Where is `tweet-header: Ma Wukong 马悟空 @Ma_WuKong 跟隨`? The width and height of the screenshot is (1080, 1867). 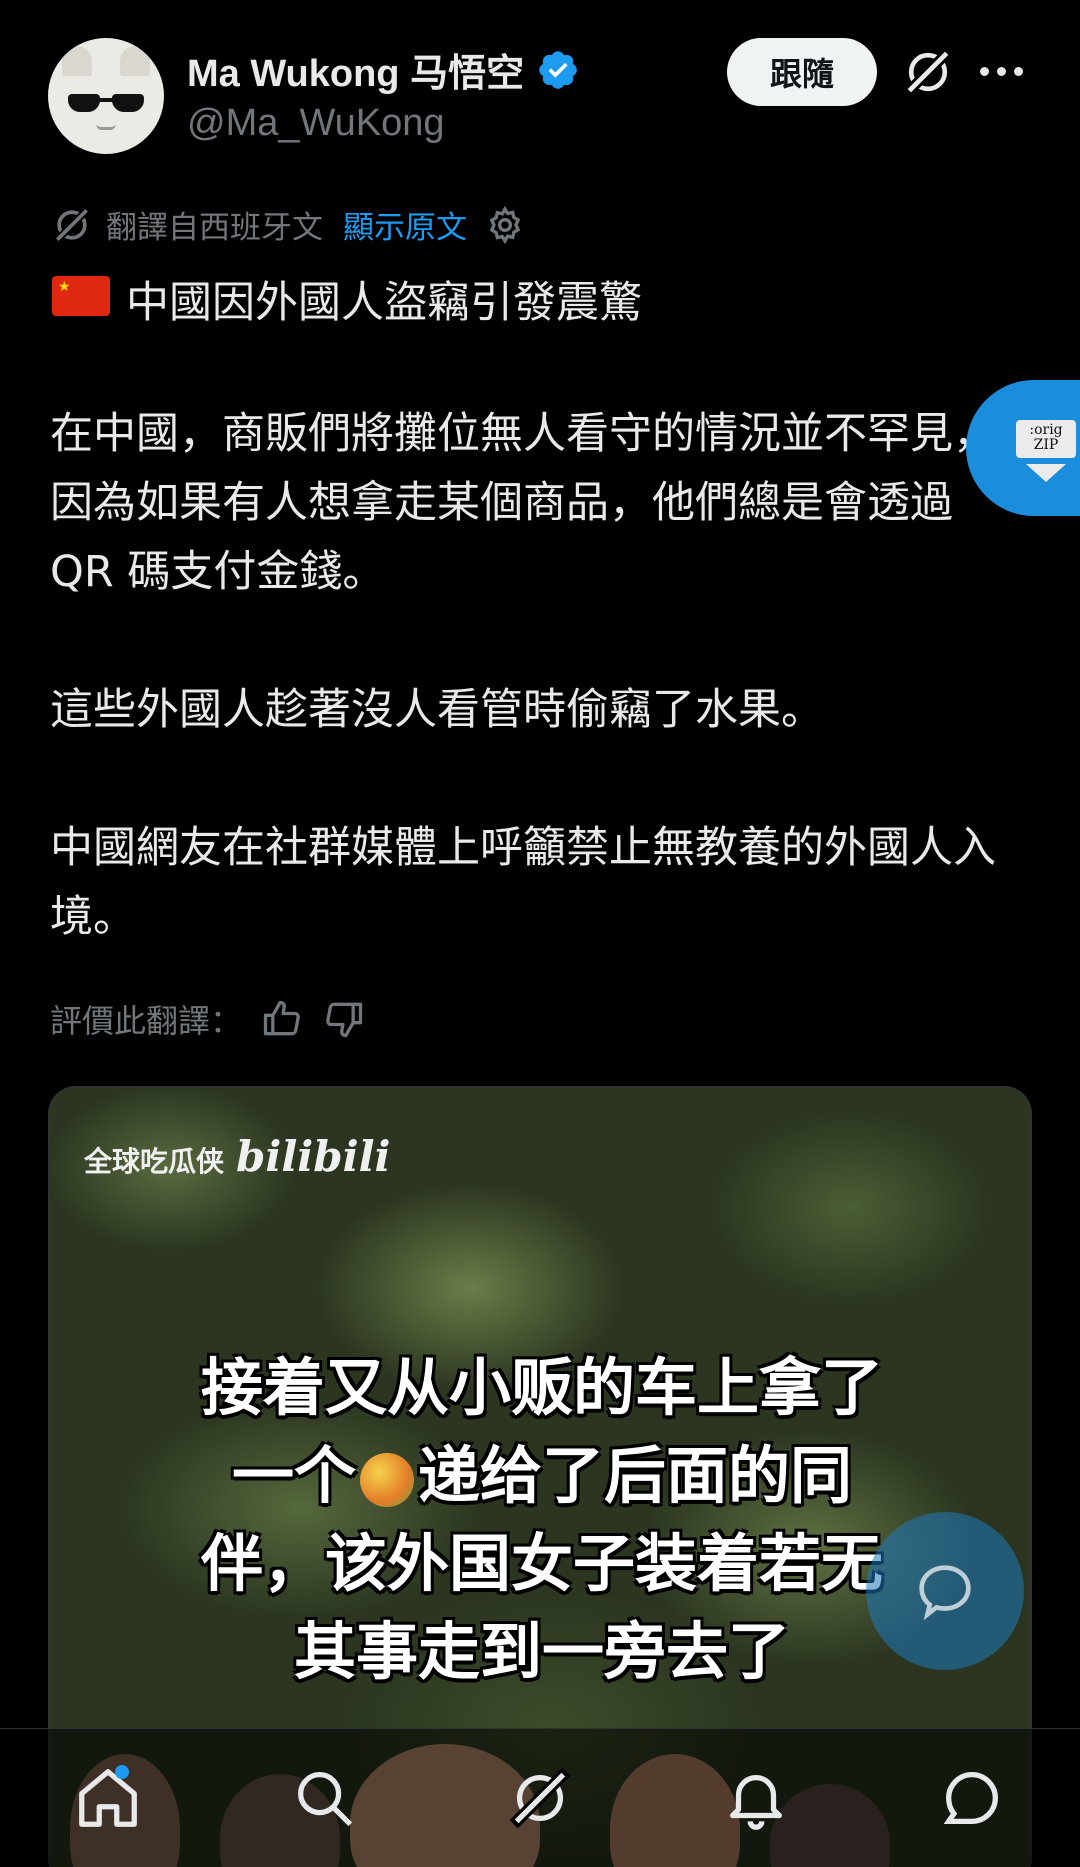
tweet-header: Ma Wukong 马悟空 @Ma_WuKong 跟隨 is located at coordinates (540, 80).